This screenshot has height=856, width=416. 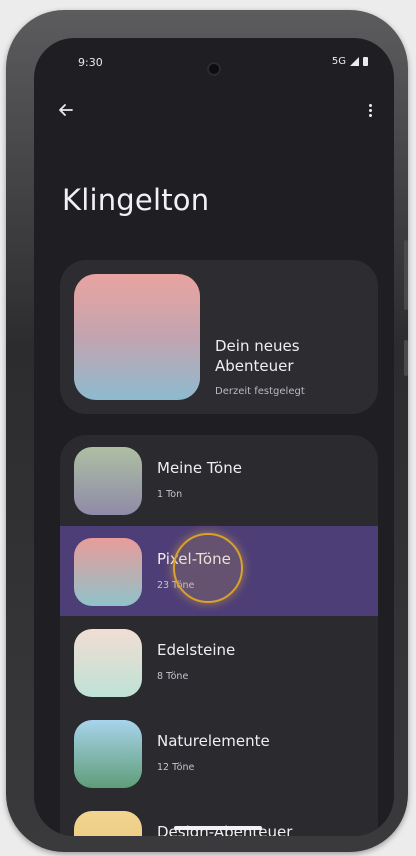 What do you see at coordinates (219, 662) in the screenshot?
I see `category-item-edelsteine: Edelsteine 8 Töne` at bounding box center [219, 662].